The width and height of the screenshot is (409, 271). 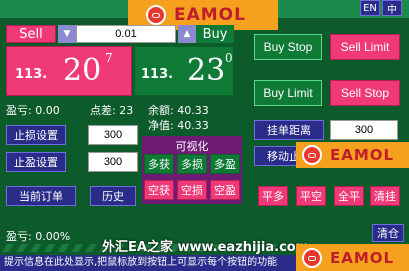 I want to click on visual-long-stop-button: 多损, so click(x=192, y=164).